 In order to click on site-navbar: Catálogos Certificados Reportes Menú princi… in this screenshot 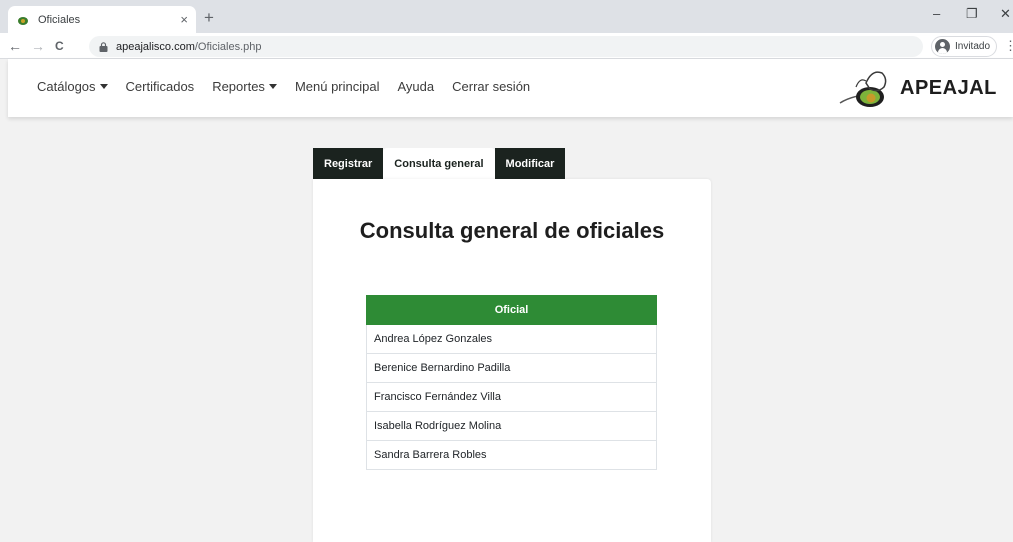, I will do `click(510, 88)`.